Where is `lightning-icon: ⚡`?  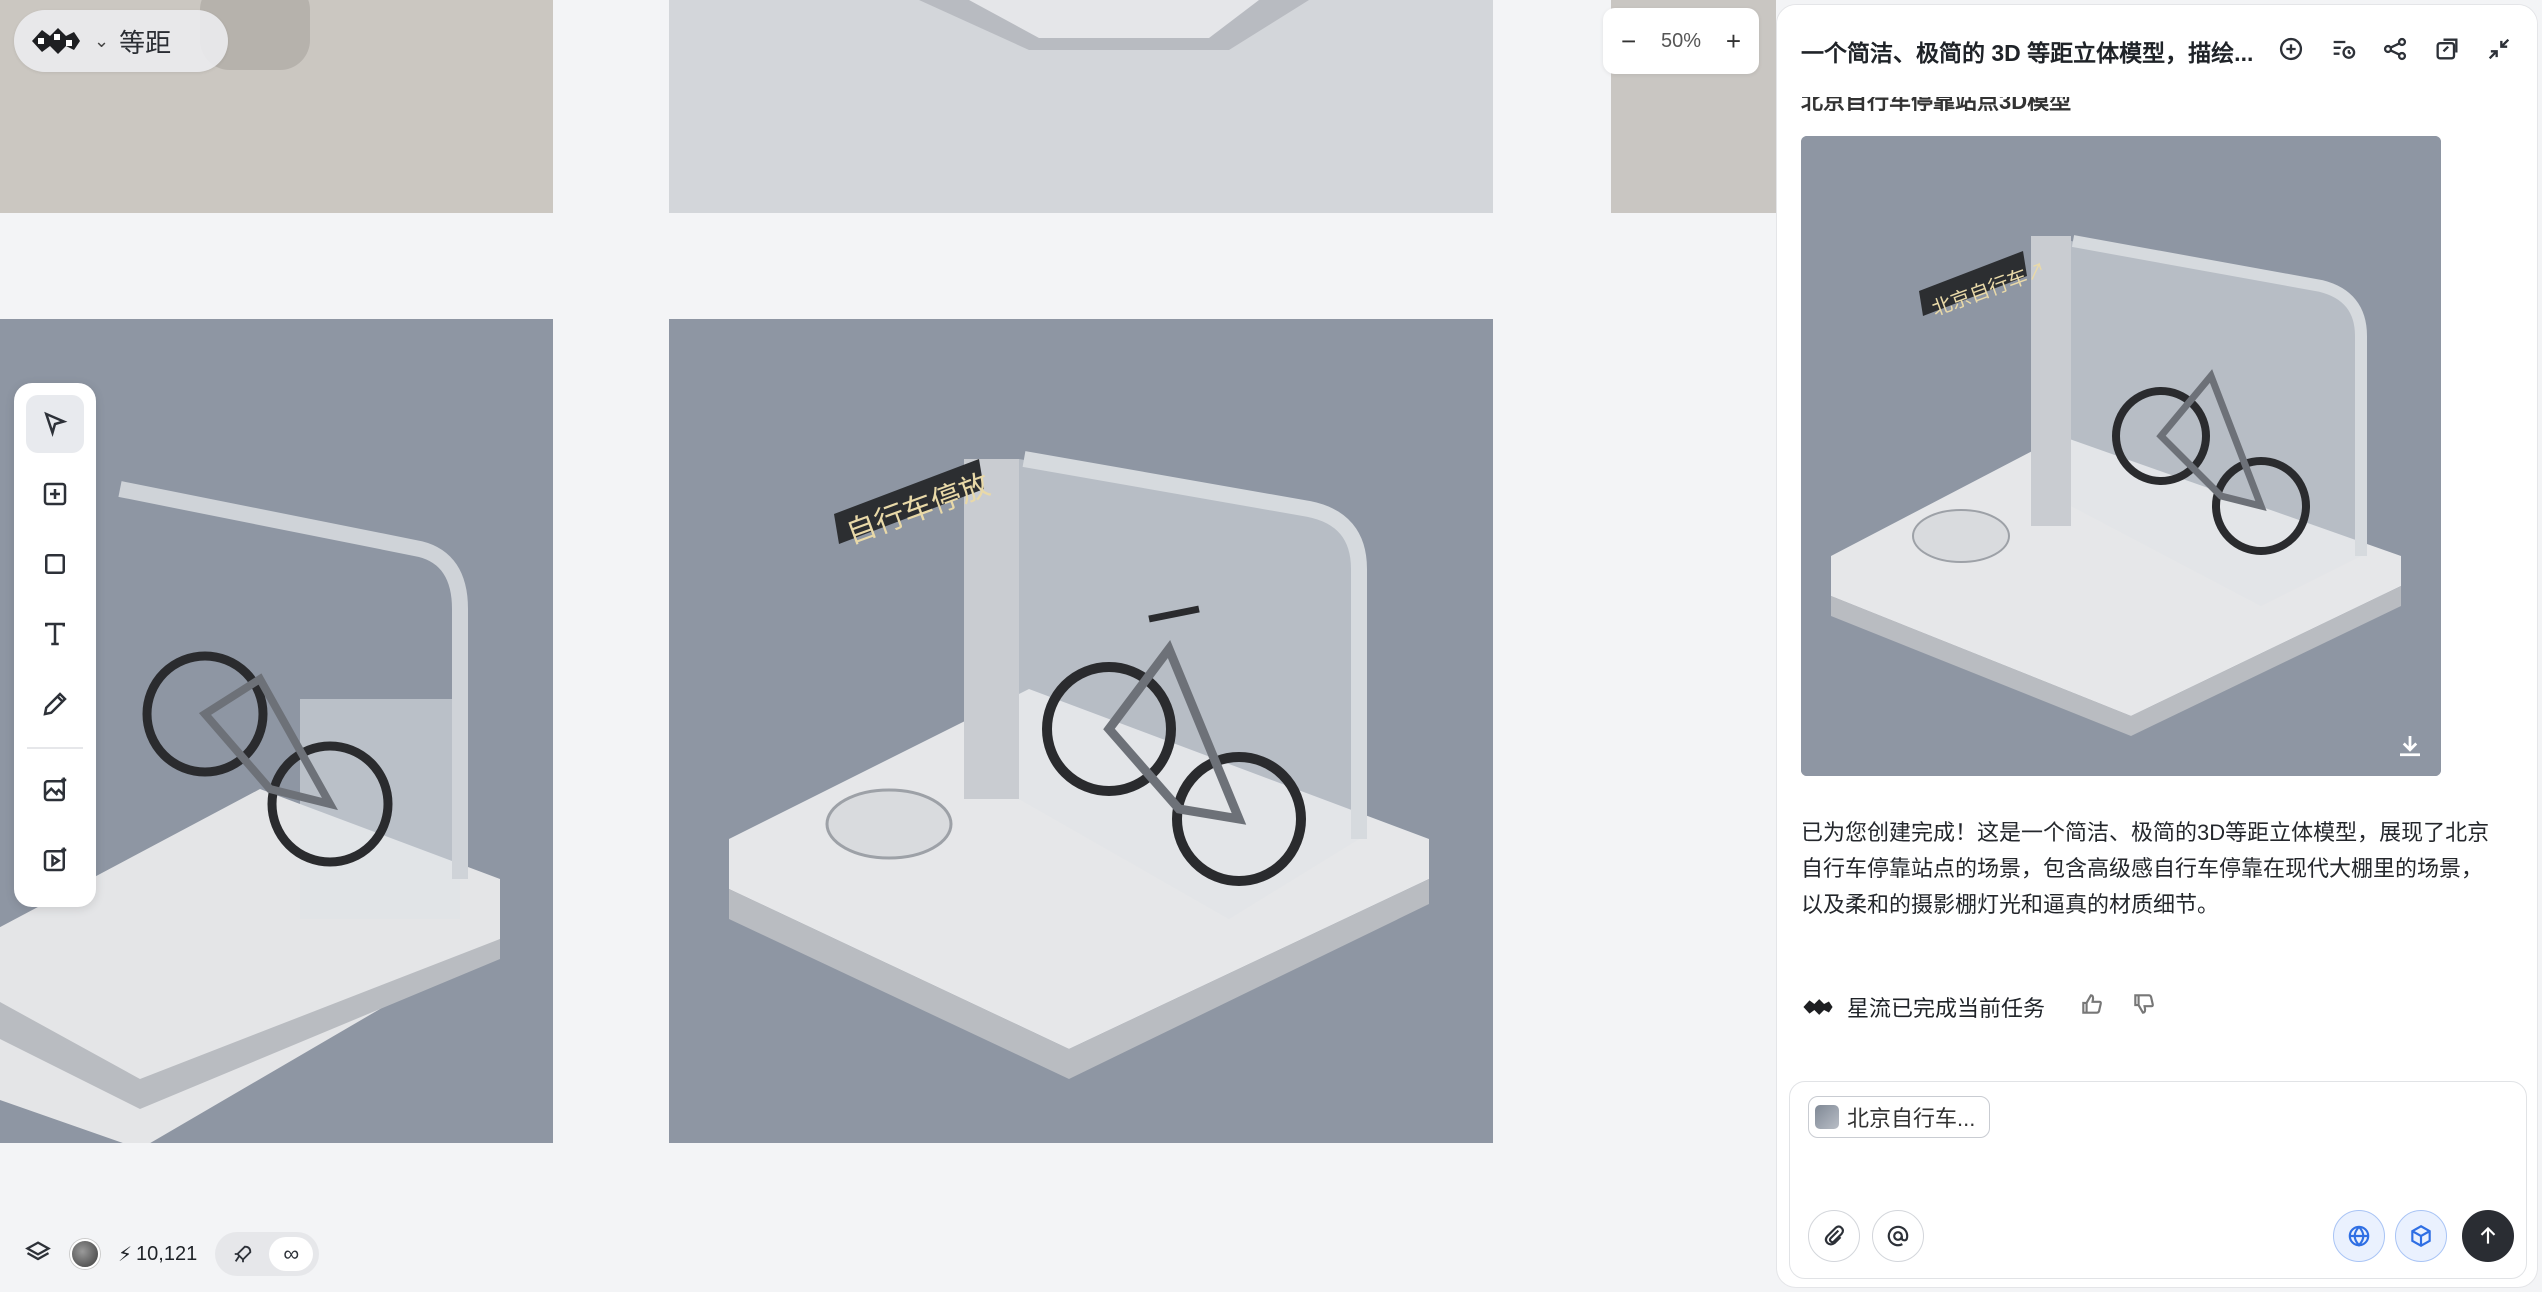 lightning-icon: ⚡ is located at coordinates (125, 1254).